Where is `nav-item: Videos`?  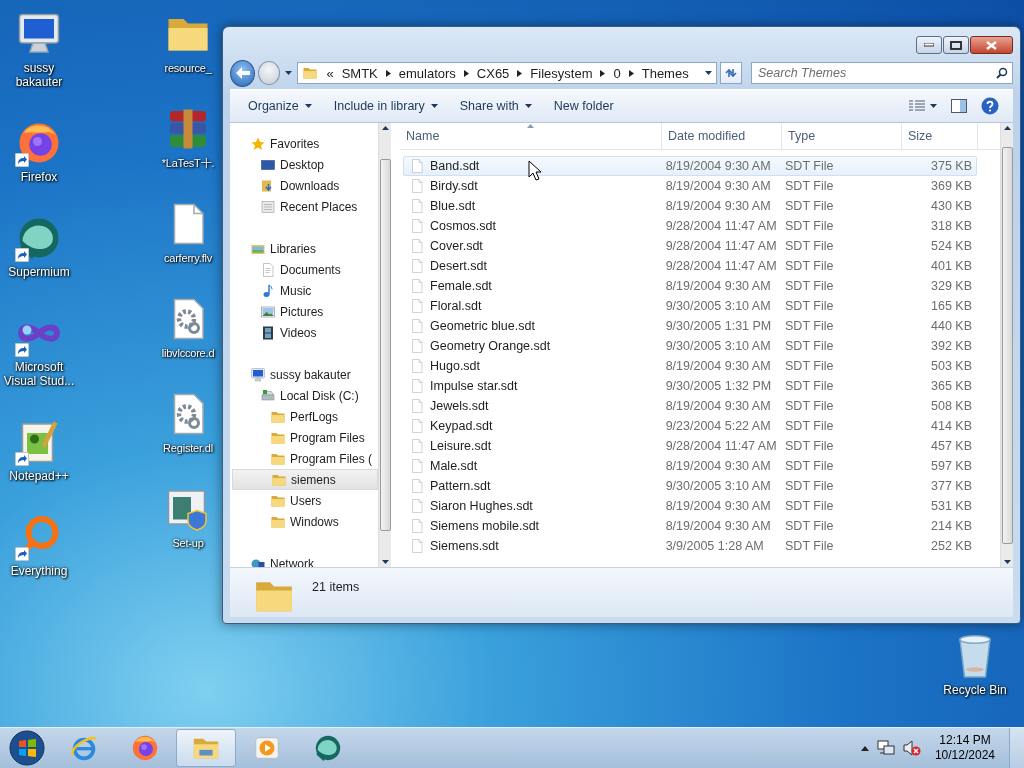
nav-item: Videos is located at coordinates (305, 332).